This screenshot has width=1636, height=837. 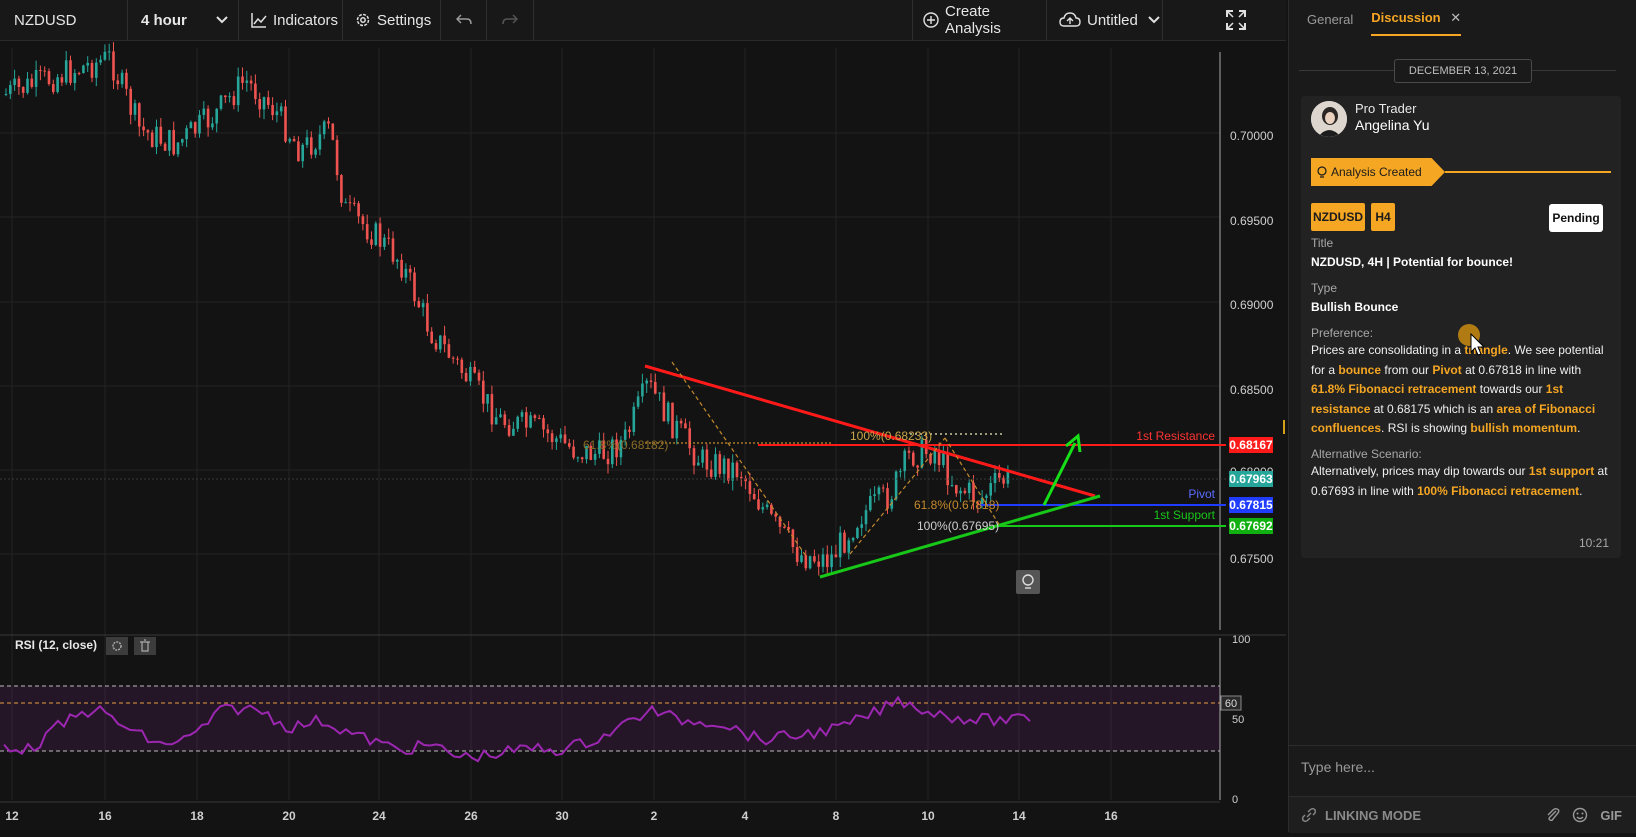 I want to click on rsi-title: RSI (12, close), so click(x=56, y=645).